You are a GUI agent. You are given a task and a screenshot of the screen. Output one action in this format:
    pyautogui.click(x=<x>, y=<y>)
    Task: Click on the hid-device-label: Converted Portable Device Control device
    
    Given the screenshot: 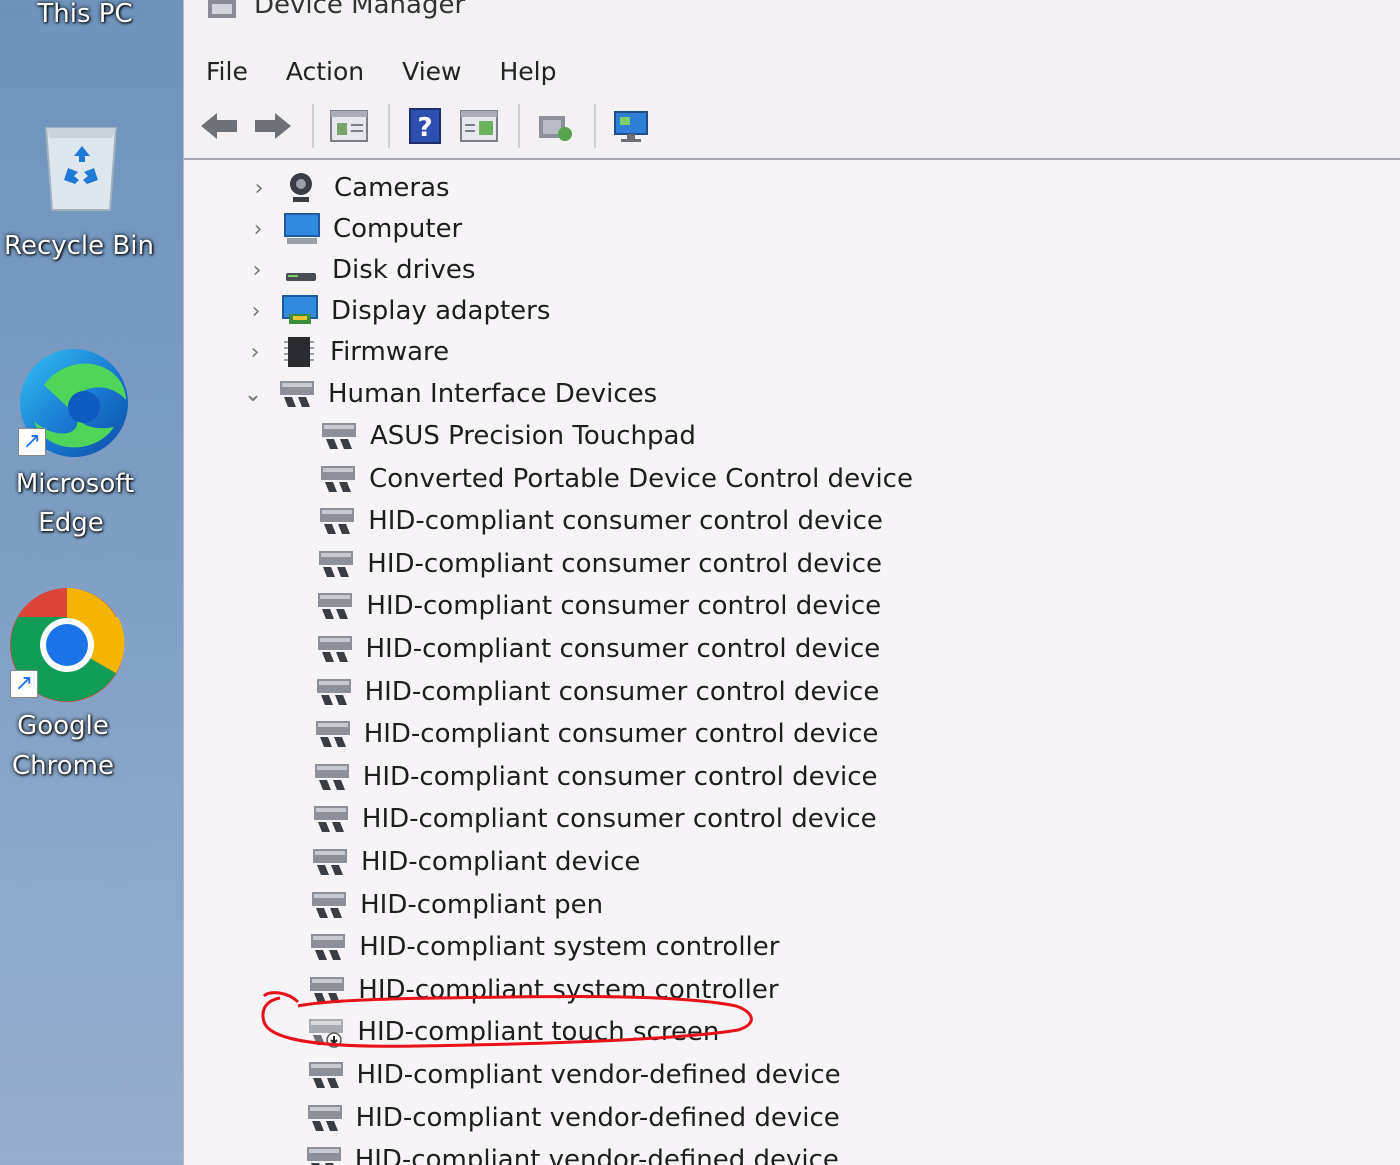 What is the action you would take?
    pyautogui.click(x=641, y=478)
    